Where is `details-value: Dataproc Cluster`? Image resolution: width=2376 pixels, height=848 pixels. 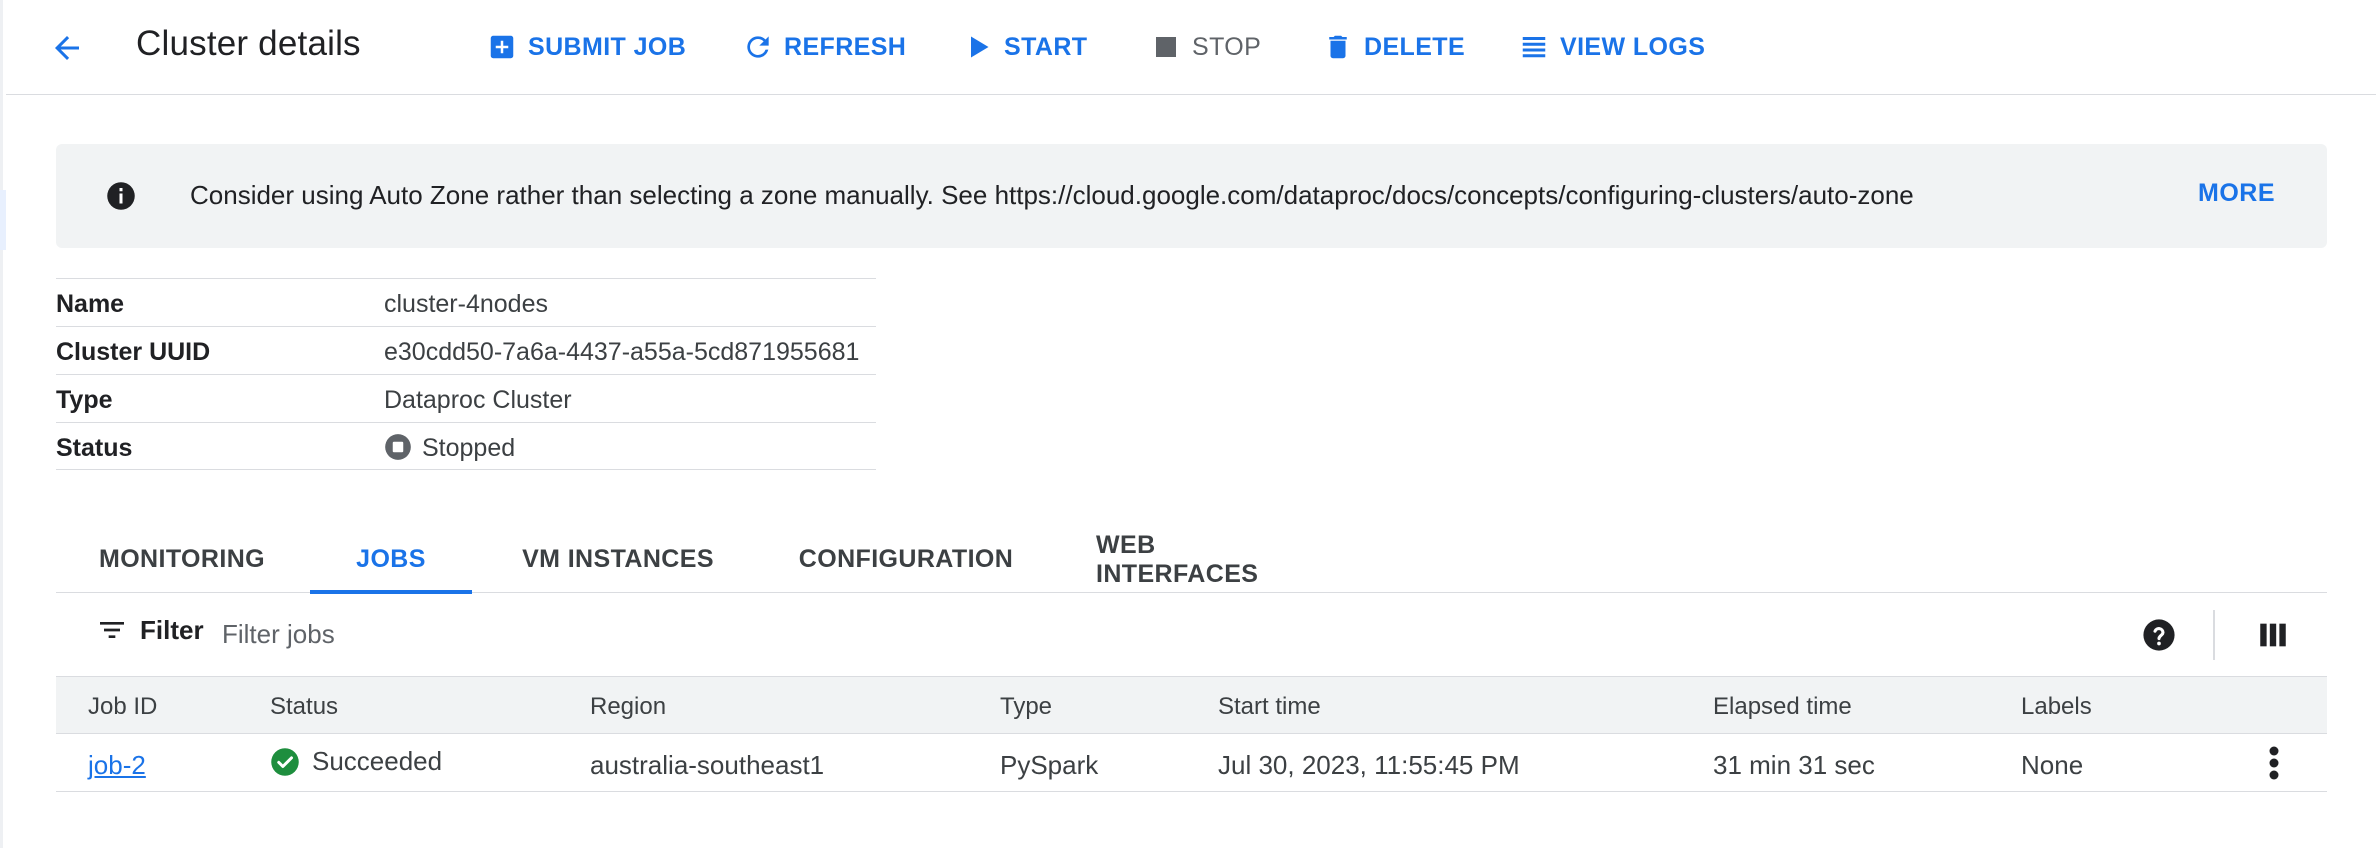 details-value: Dataproc Cluster is located at coordinates (478, 400).